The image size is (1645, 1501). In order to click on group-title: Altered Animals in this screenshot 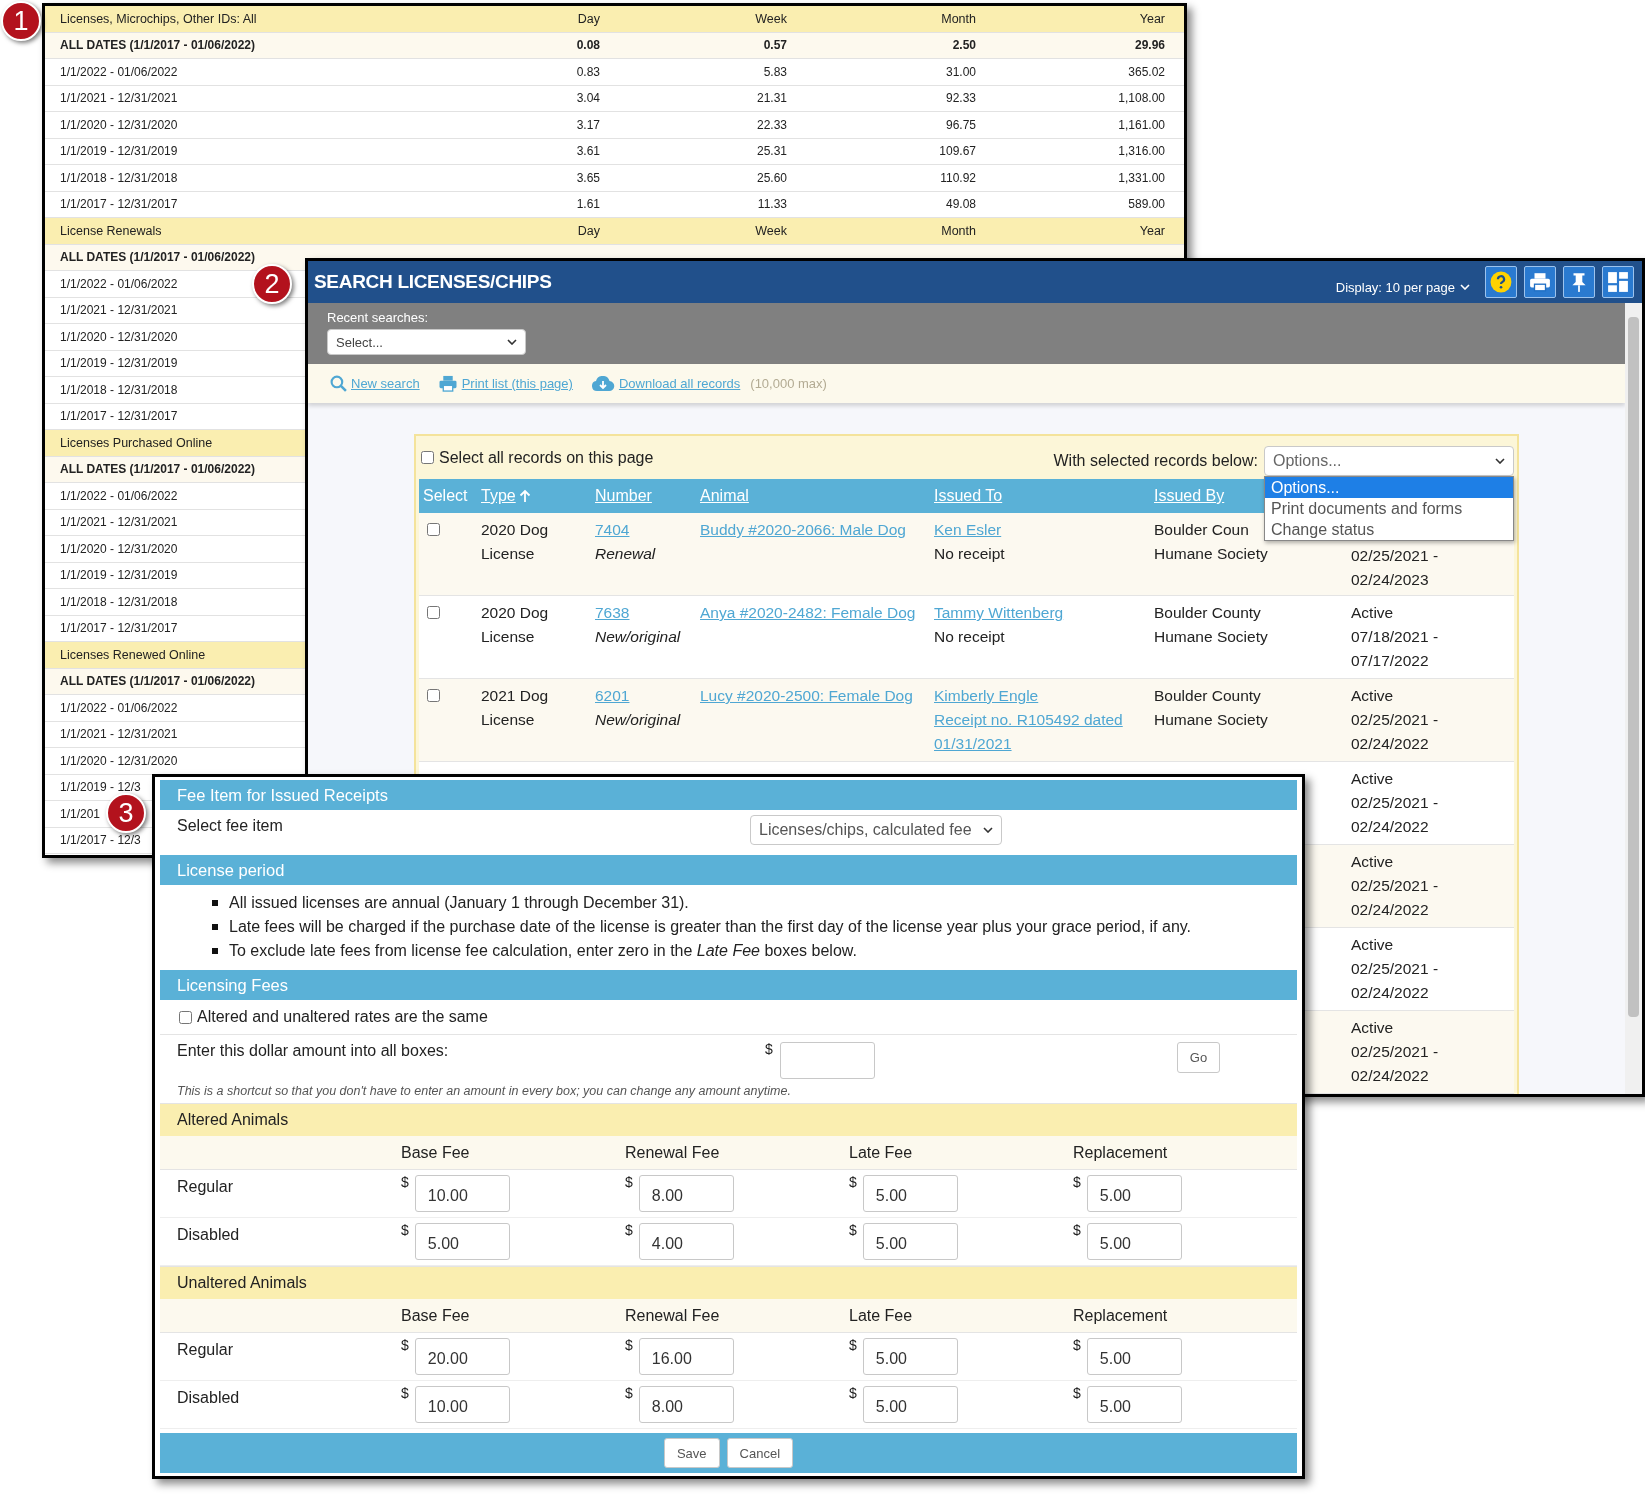, I will do `click(233, 1120)`.